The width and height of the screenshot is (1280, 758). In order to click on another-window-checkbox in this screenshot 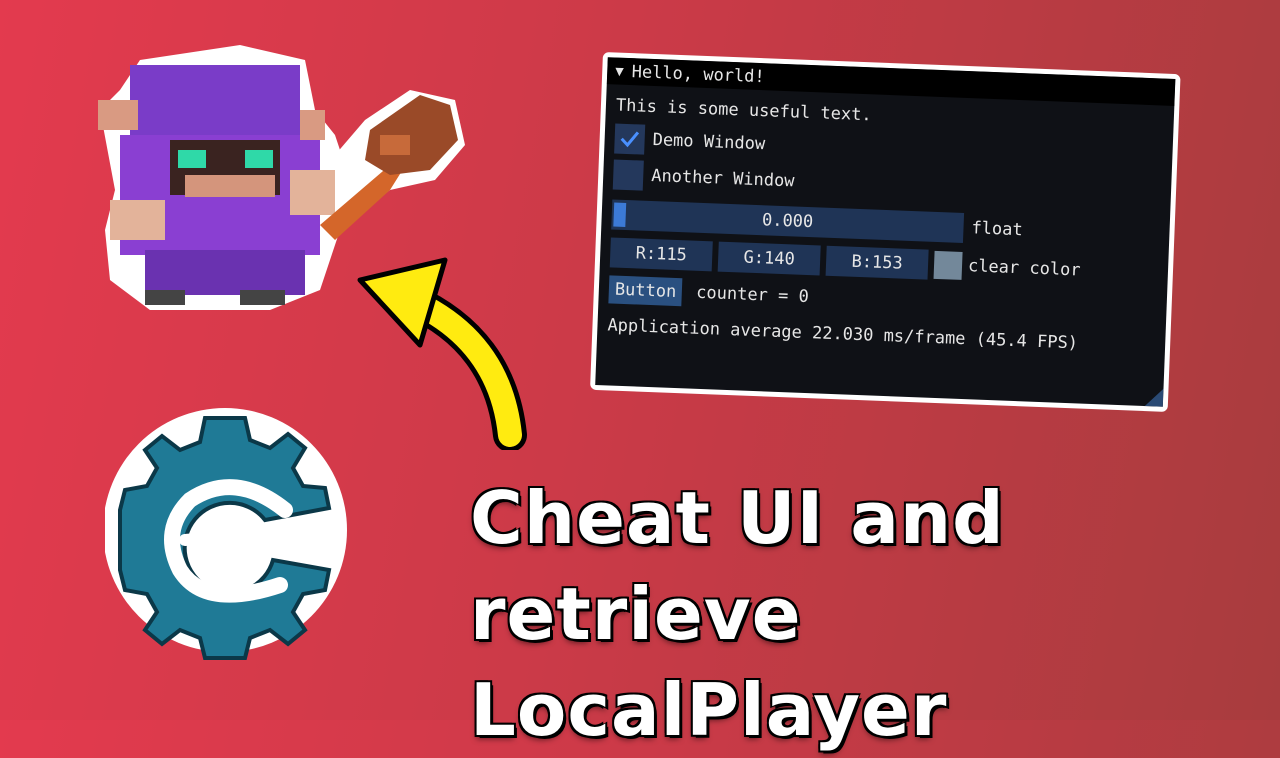, I will do `click(628, 175)`.